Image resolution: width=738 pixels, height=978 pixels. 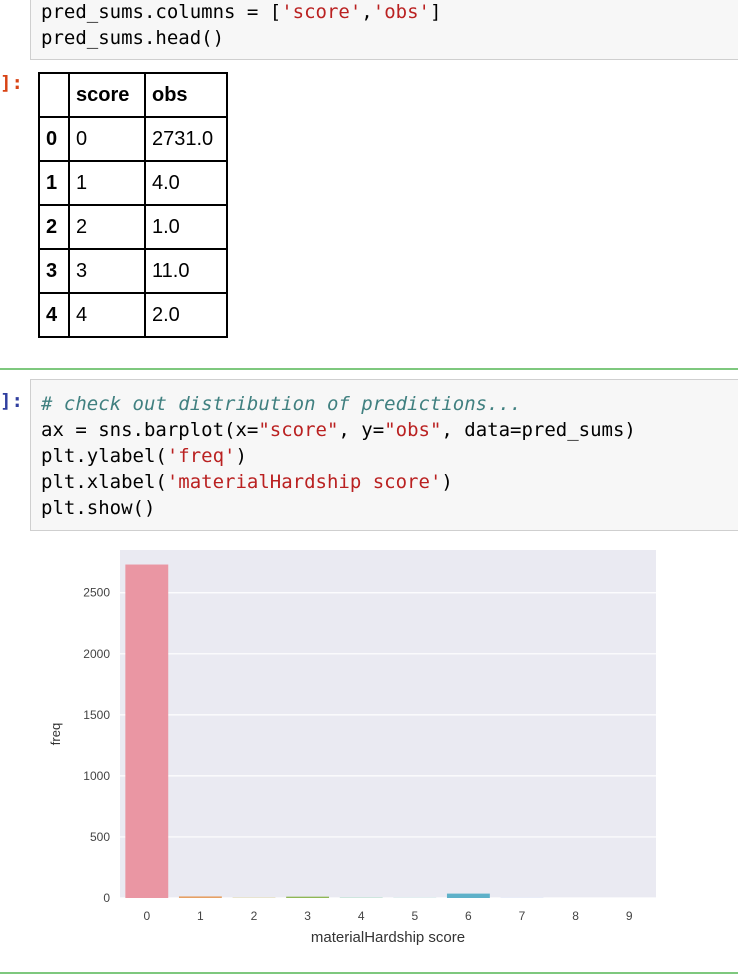 What do you see at coordinates (11, 83) in the screenshot?
I see `output-prompt: ]:` at bounding box center [11, 83].